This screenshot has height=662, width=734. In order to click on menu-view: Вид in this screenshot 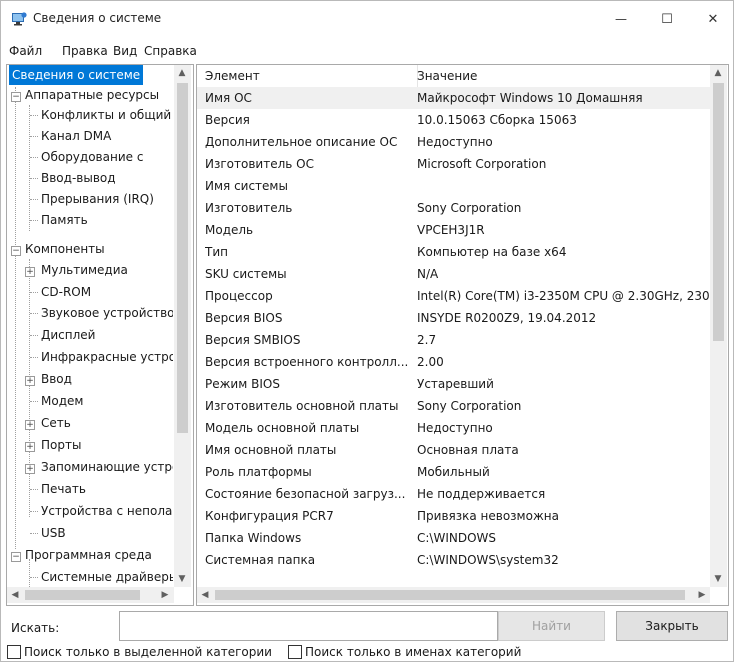, I will do `click(125, 51)`.